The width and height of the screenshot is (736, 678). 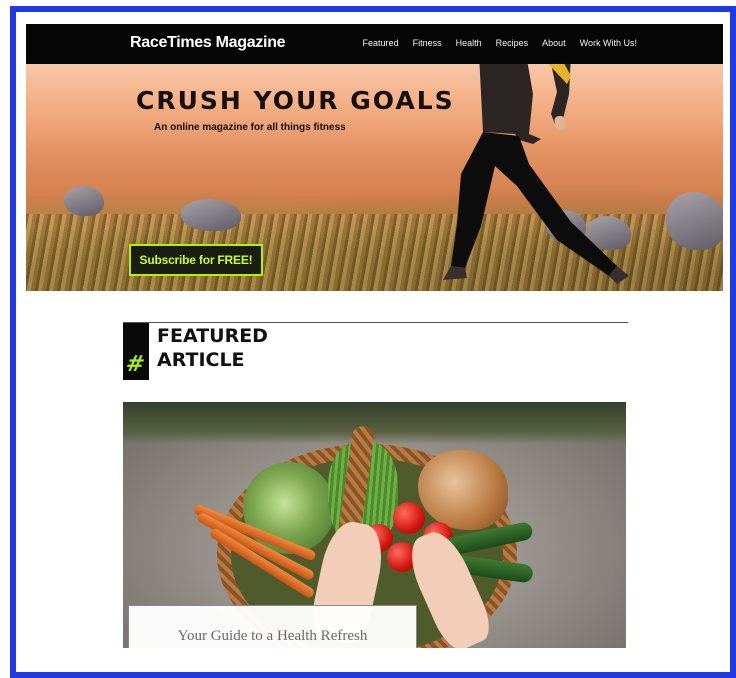 What do you see at coordinates (427, 43) in the screenshot?
I see `nav-item-fitness: Fitness` at bounding box center [427, 43].